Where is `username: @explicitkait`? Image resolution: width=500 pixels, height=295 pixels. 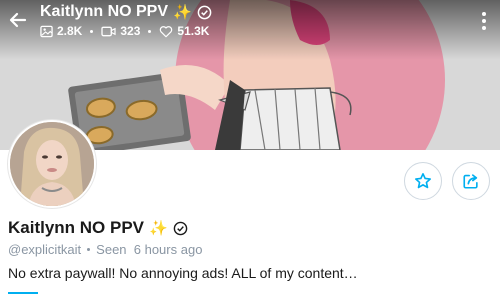
username: @explicitkait is located at coordinates (45, 249).